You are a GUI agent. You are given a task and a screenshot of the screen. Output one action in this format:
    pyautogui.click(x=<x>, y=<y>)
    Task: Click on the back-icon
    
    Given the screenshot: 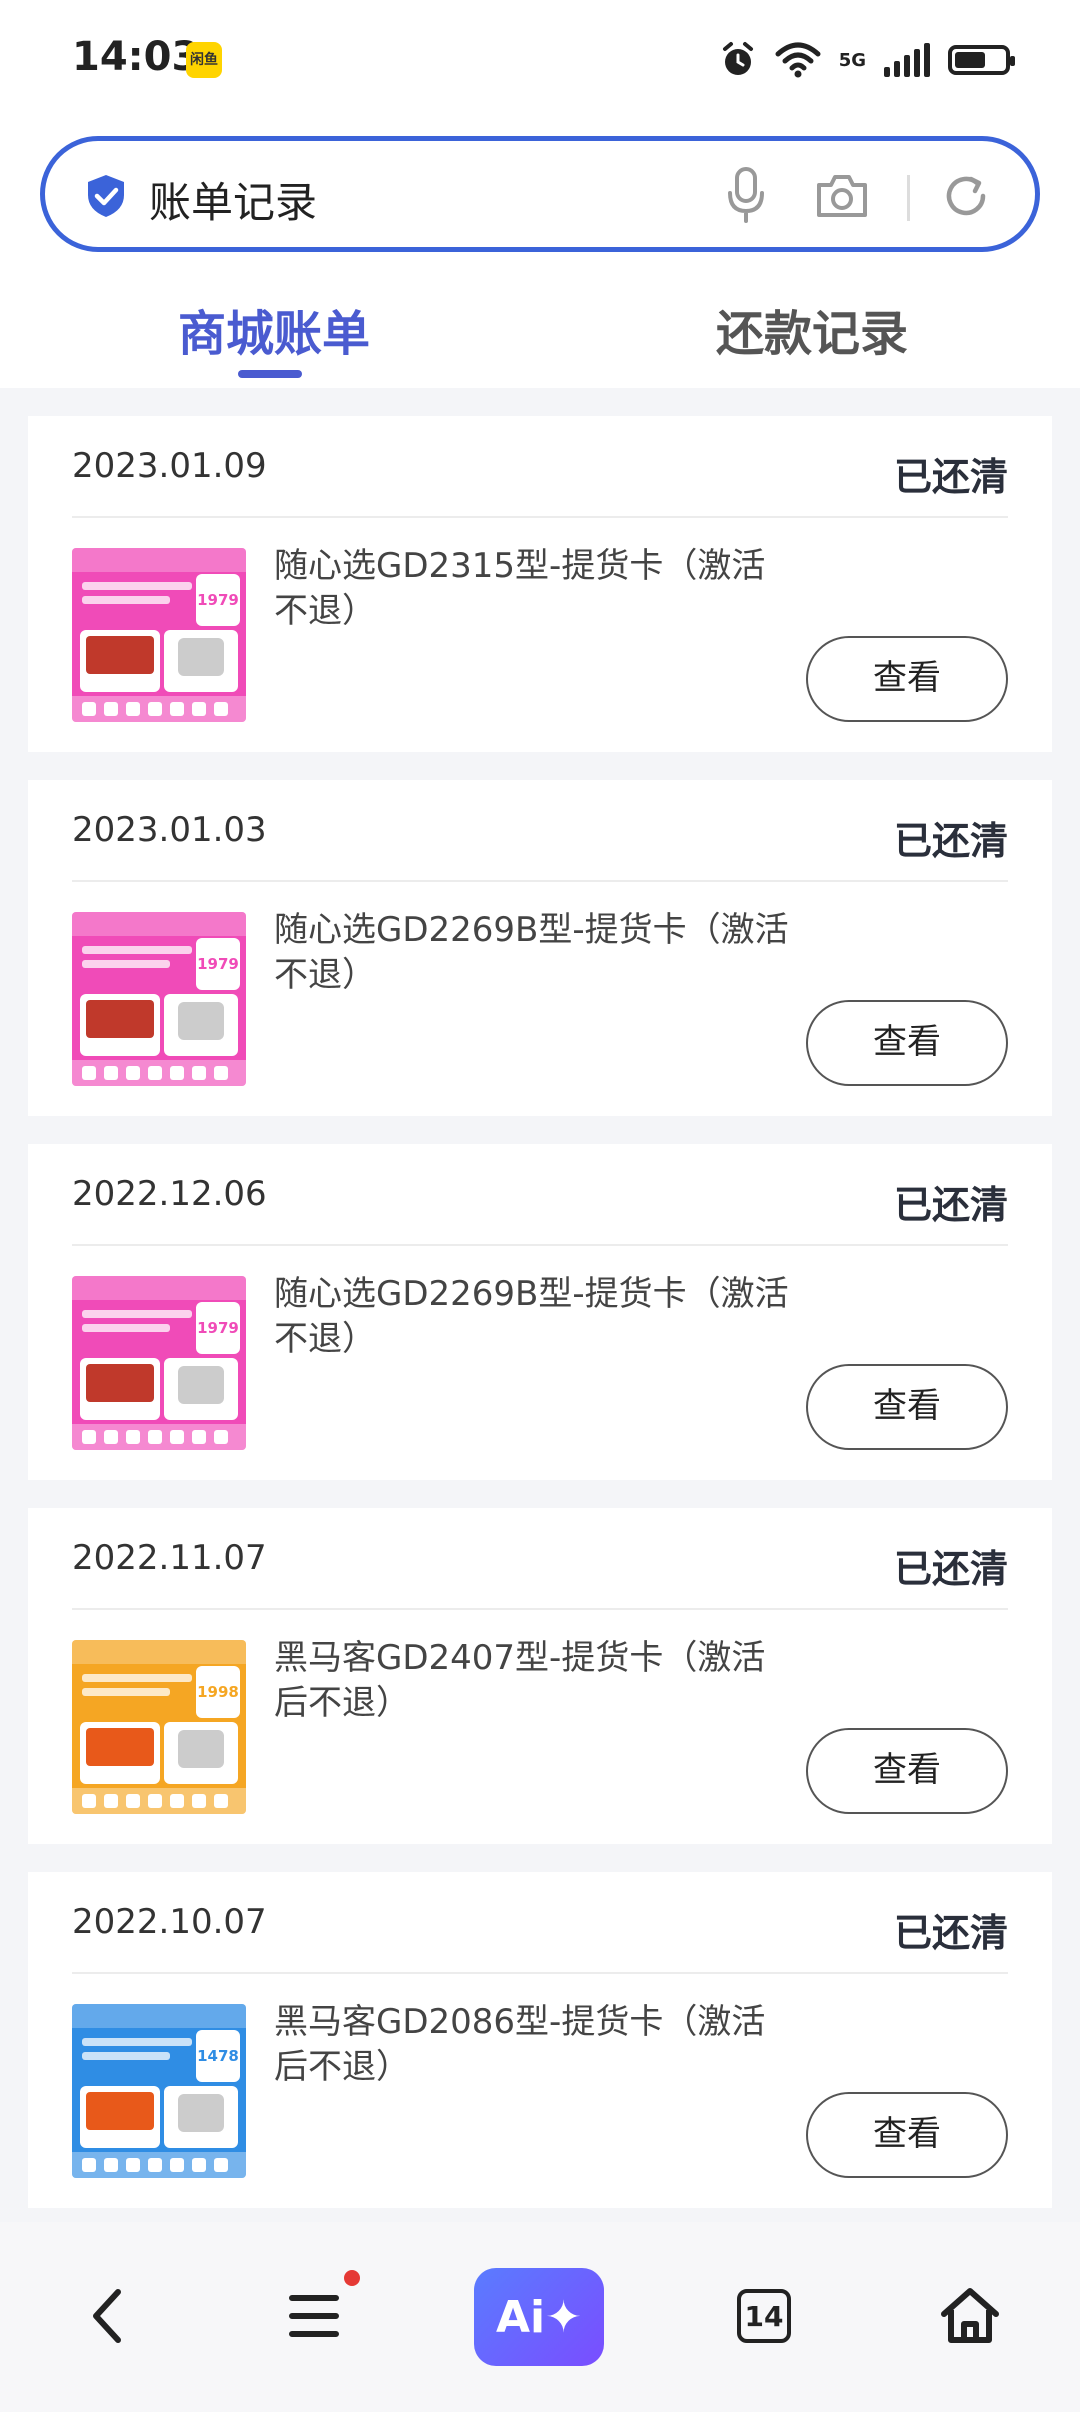 What is the action you would take?
    pyautogui.click(x=107, y=2316)
    